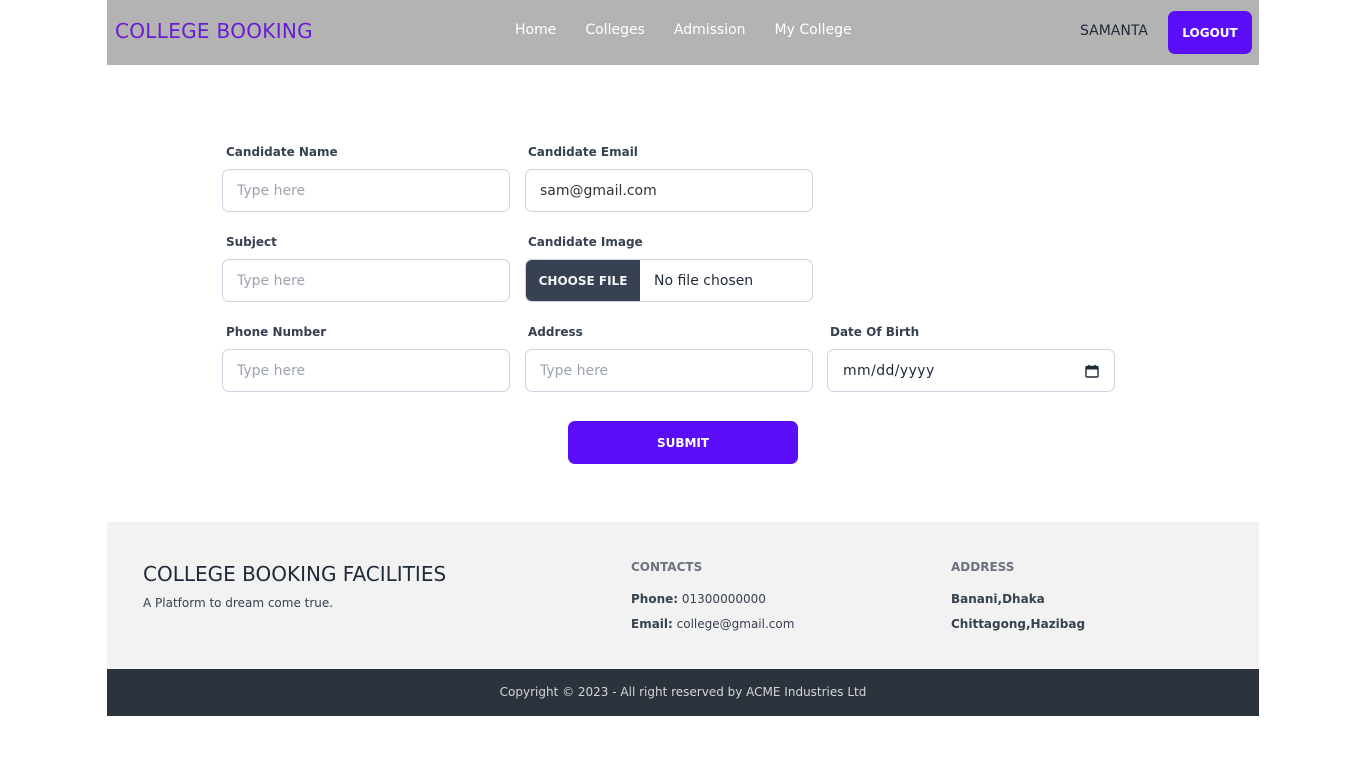 Image resolution: width=1366 pixels, height=768 pixels. I want to click on nav-links: Home Colleges Admission My College, so click(683, 30).